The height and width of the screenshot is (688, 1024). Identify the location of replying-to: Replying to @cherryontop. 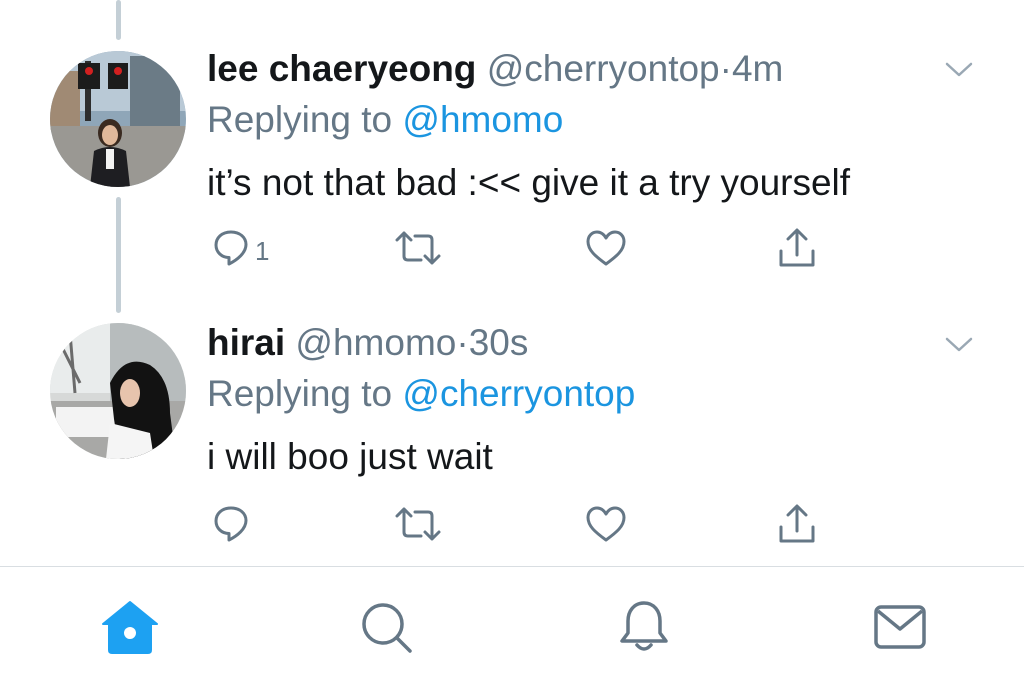
(595, 394).